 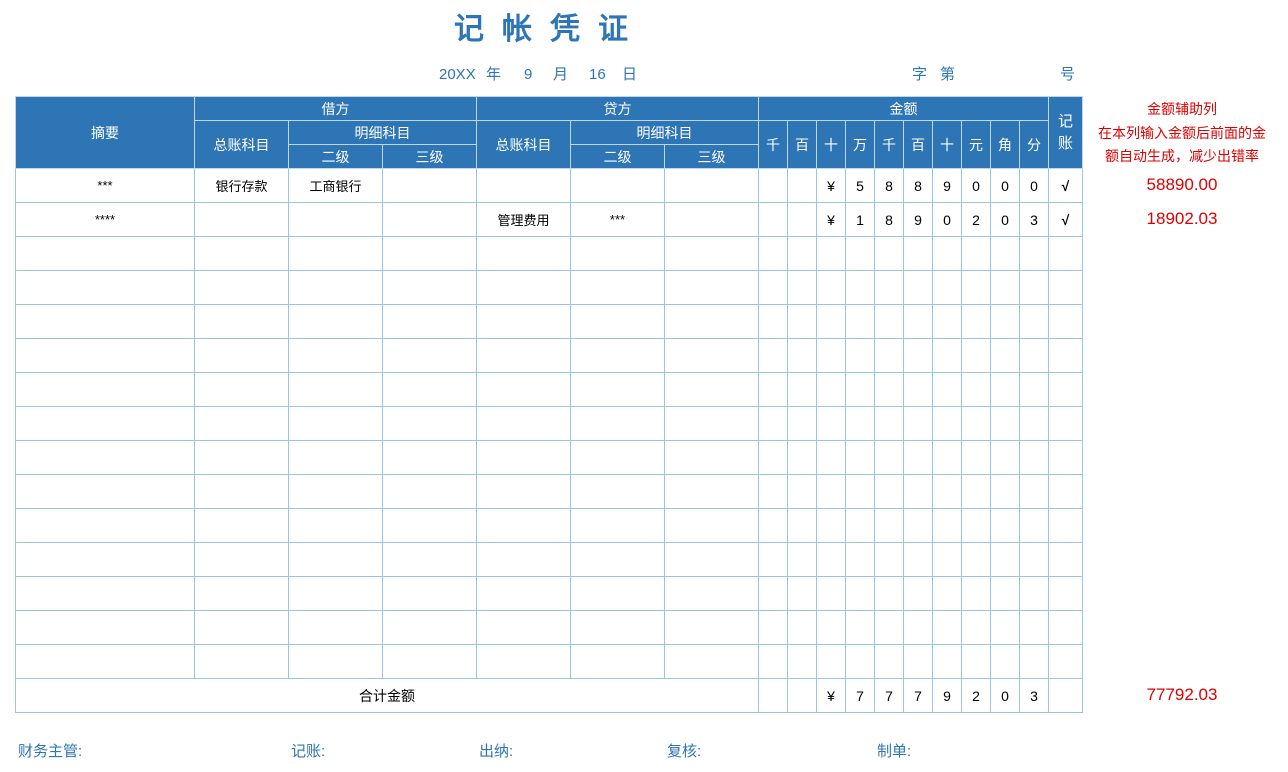 I want to click on cell-amount-digit: ¥, so click(x=831, y=185).